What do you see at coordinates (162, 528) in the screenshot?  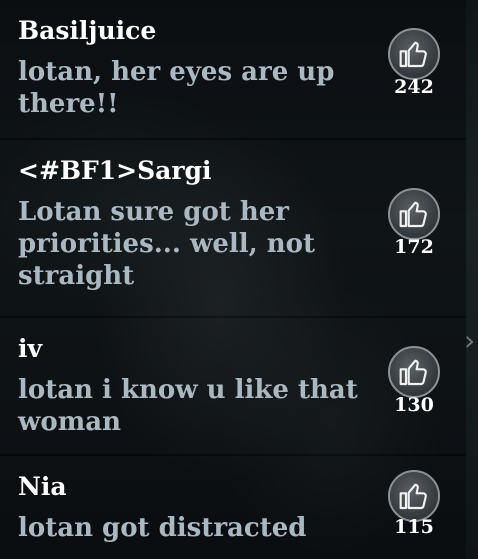 I see `comment-message: lotan got distracted` at bounding box center [162, 528].